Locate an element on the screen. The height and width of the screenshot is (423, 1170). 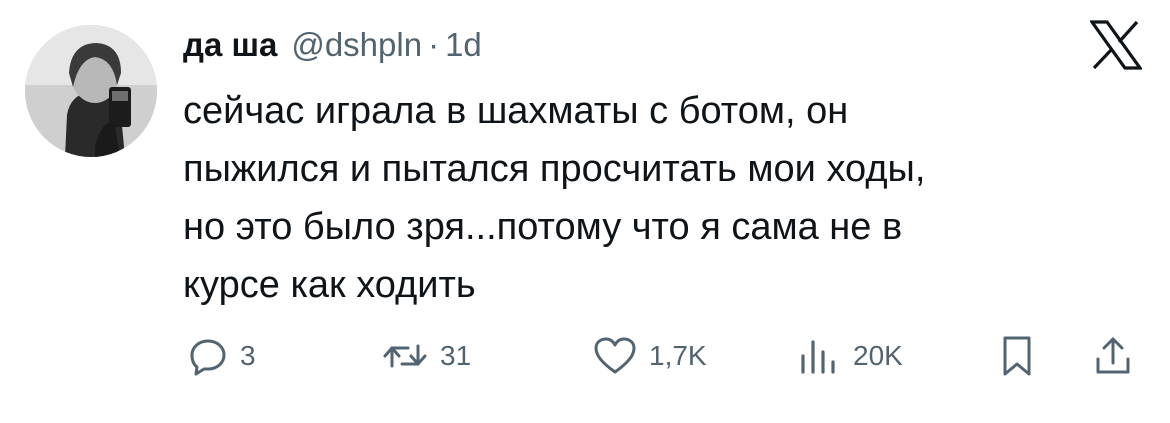
repost-button: 31 is located at coordinates (426, 356).